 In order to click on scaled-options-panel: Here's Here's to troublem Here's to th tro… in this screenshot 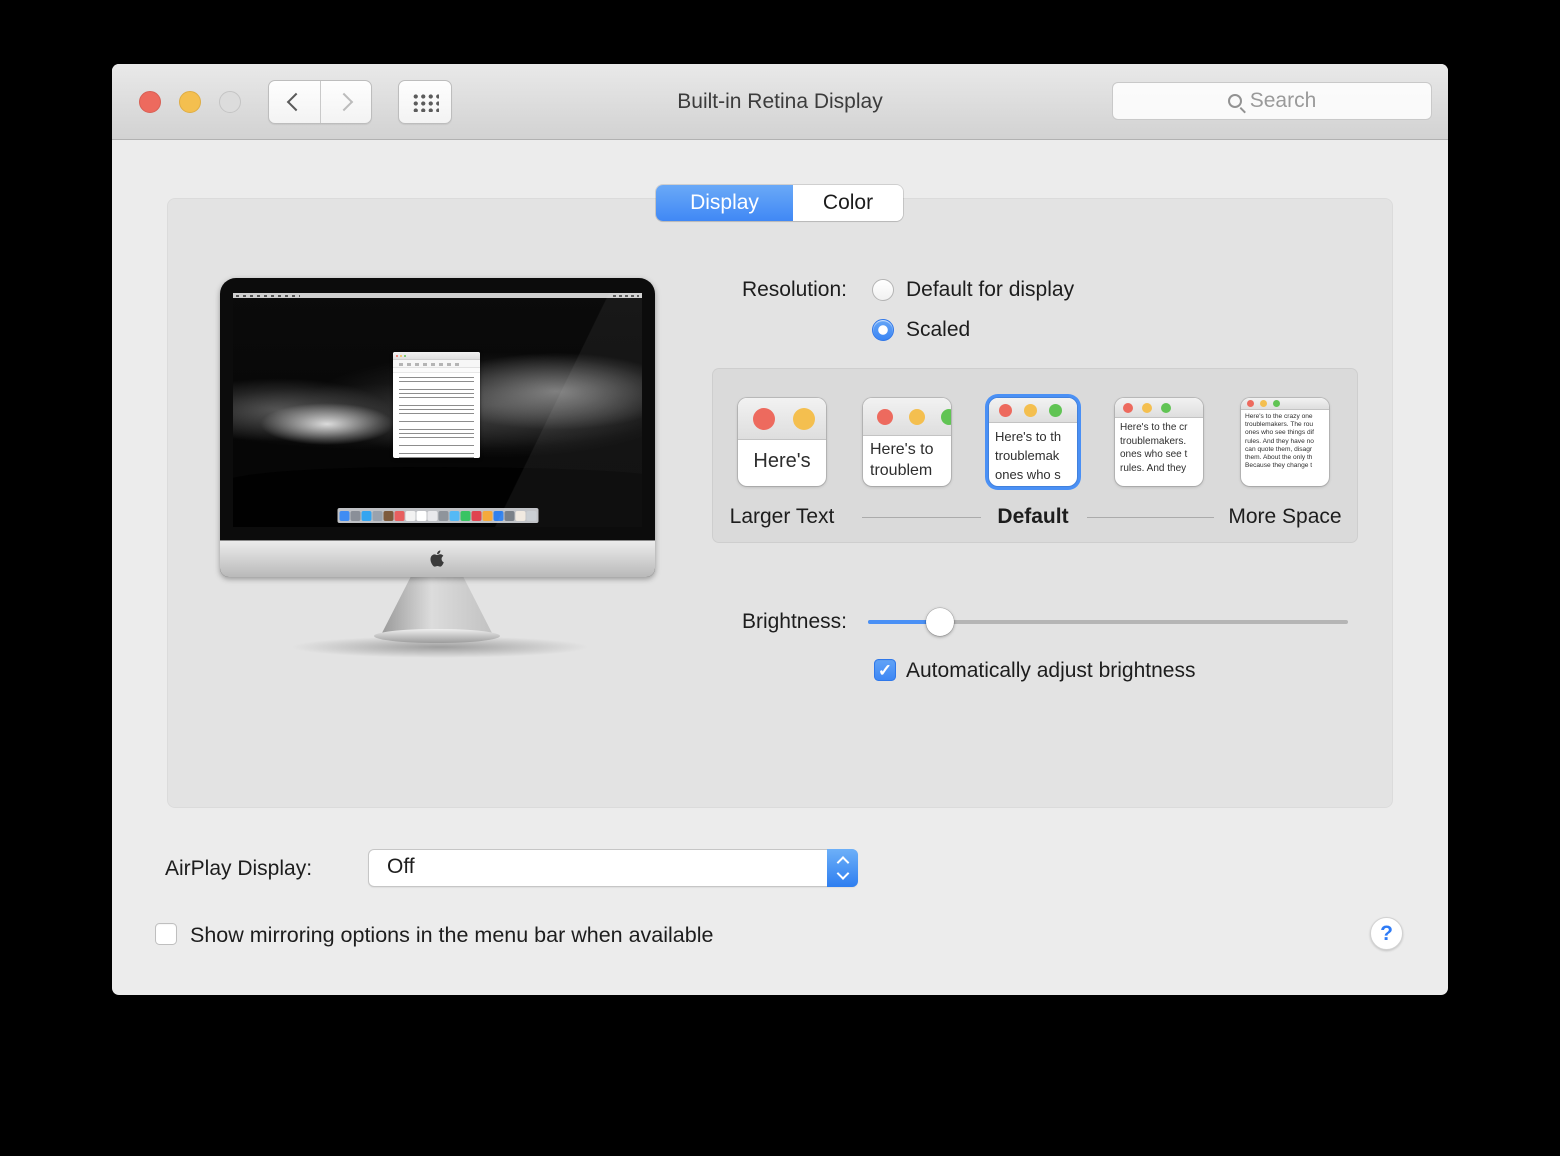, I will do `click(1035, 455)`.